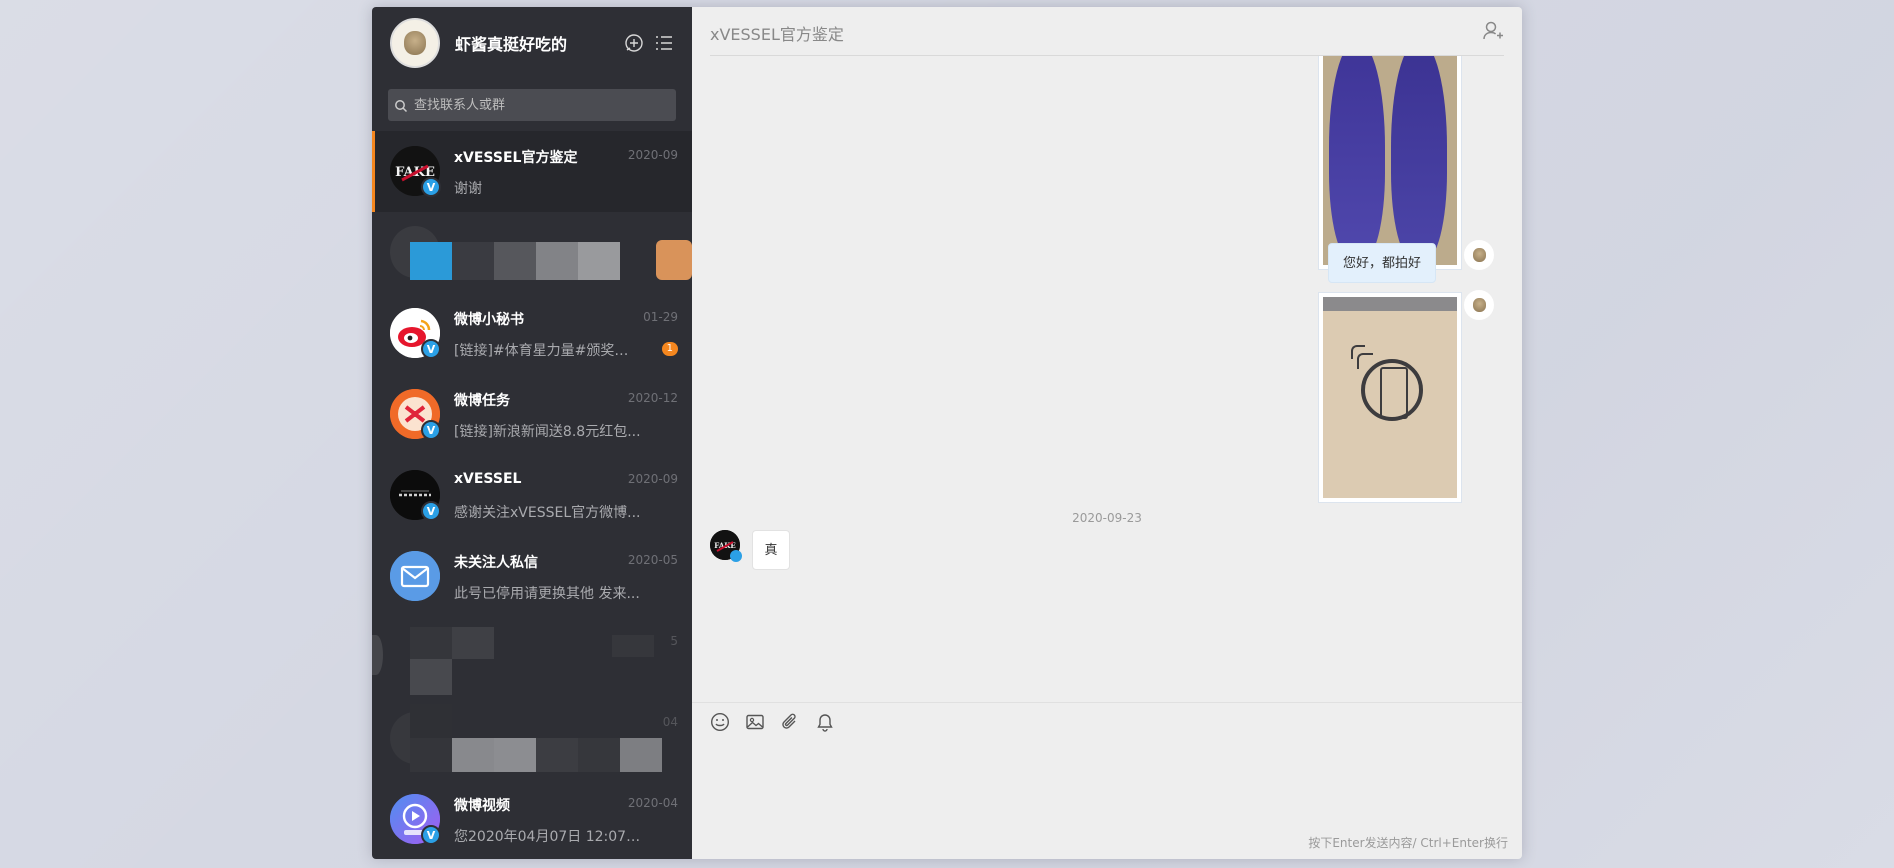 The image size is (1894, 868). What do you see at coordinates (532, 738) in the screenshot?
I see `blurred-conversation: 04` at bounding box center [532, 738].